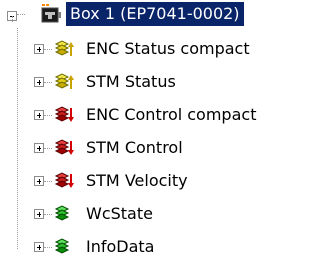 This screenshot has width=321, height=264. What do you see at coordinates (160, 247) in the screenshot?
I see `tree-node-infodata: InfoData` at bounding box center [160, 247].